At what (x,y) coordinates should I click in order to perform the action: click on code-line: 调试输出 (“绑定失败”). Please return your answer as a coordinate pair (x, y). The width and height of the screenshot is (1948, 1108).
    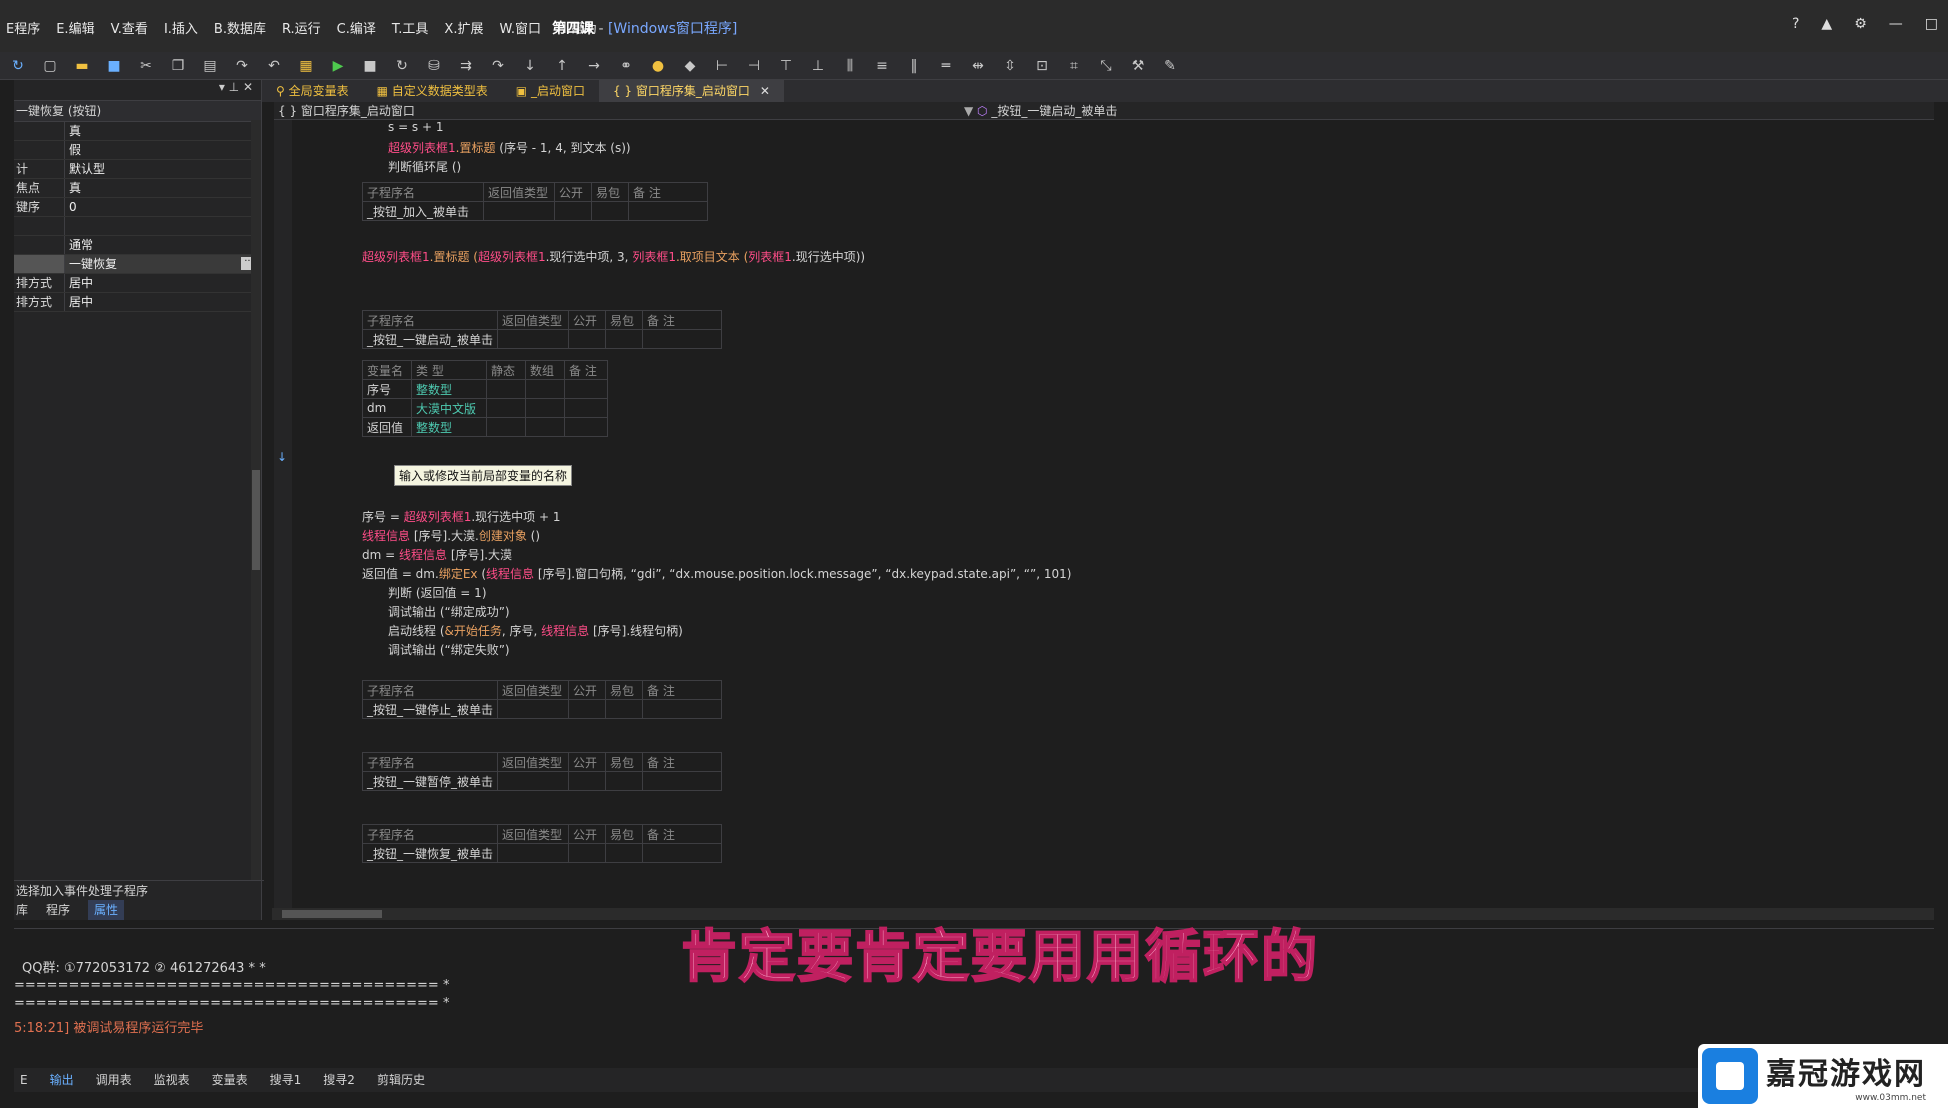
    Looking at the image, I should click on (449, 649).